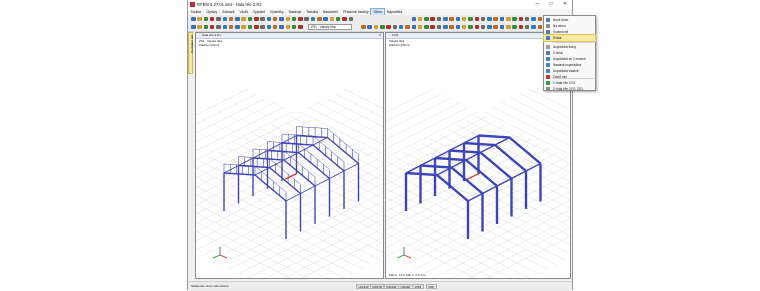 Image resolution: width=760 pixels, height=291 pixels. I want to click on status-toggle-button: UCHOP, so click(364, 286).